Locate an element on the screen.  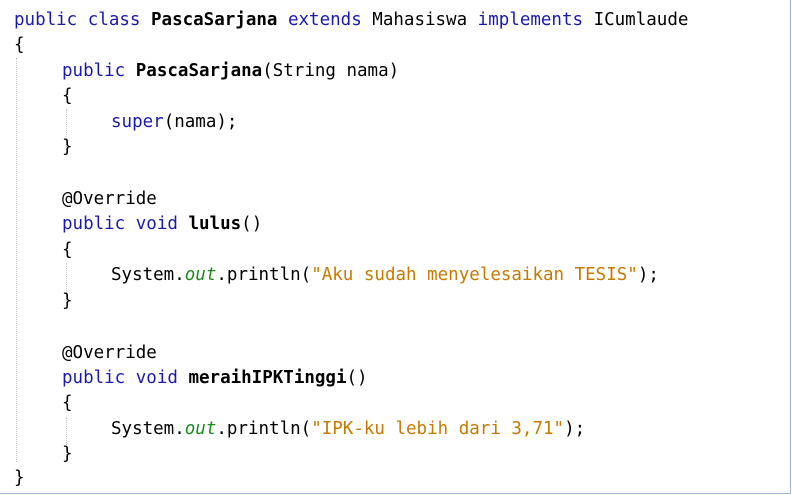
constructor-name: PascaSarjana is located at coordinates (199, 71).